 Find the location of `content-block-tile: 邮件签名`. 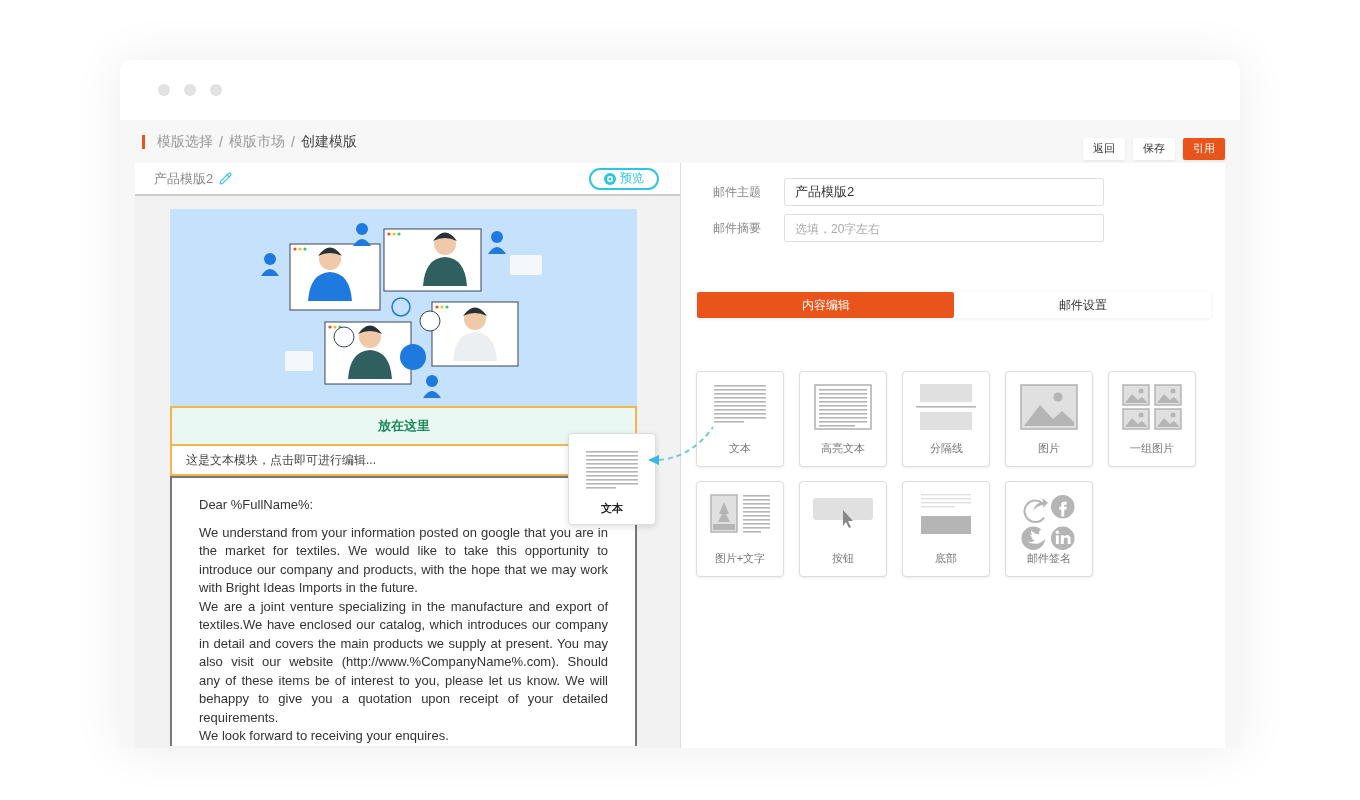

content-block-tile: 邮件签名 is located at coordinates (1049, 529).